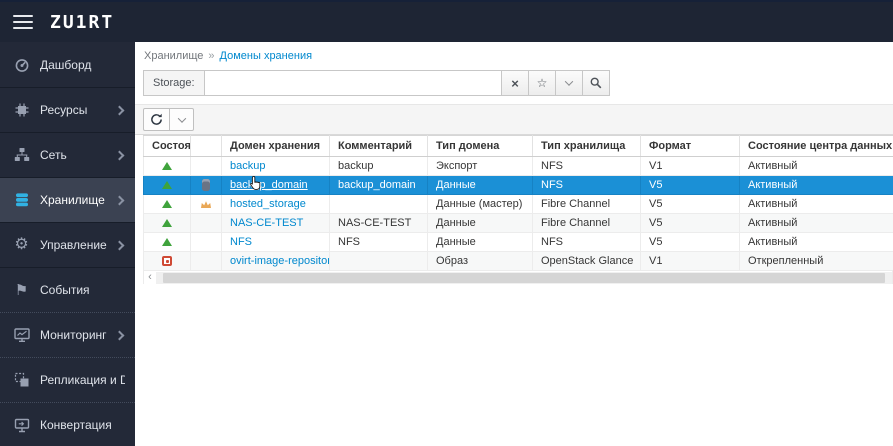  I want to click on domain-name-link: ovirt-image-repository, so click(279, 261).